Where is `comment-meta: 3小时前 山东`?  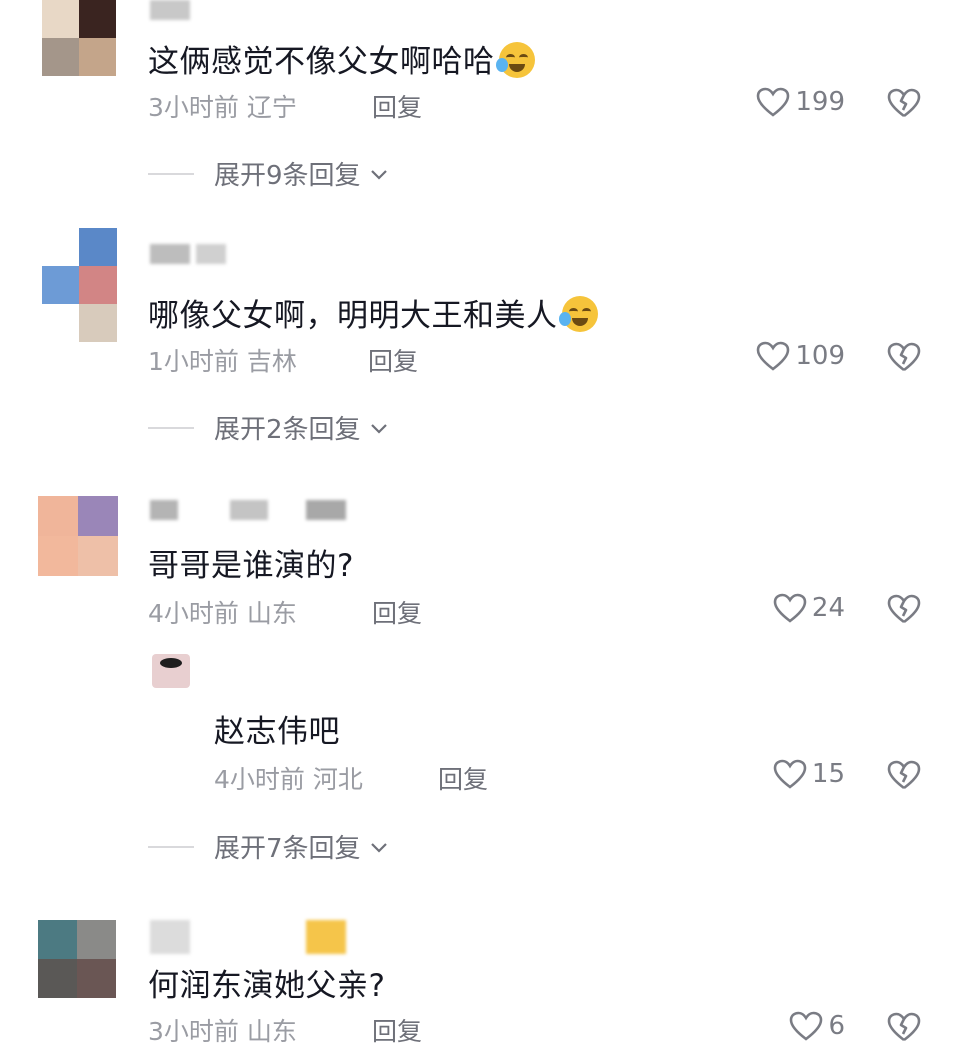
comment-meta: 3小时前 山东 is located at coordinates (222, 1030).